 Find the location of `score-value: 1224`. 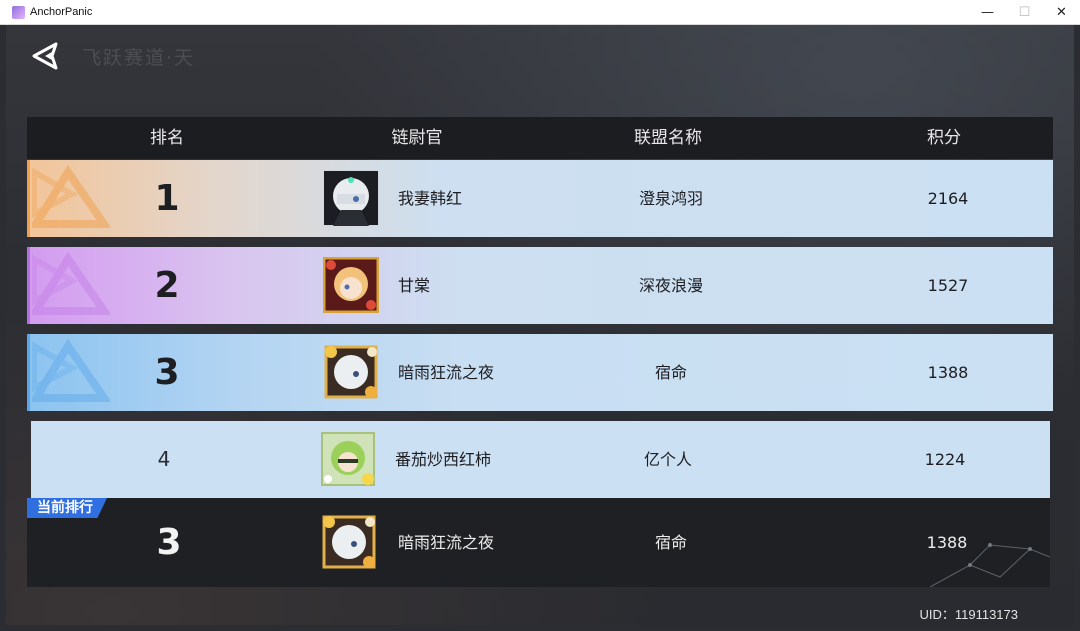

score-value: 1224 is located at coordinates (945, 459).